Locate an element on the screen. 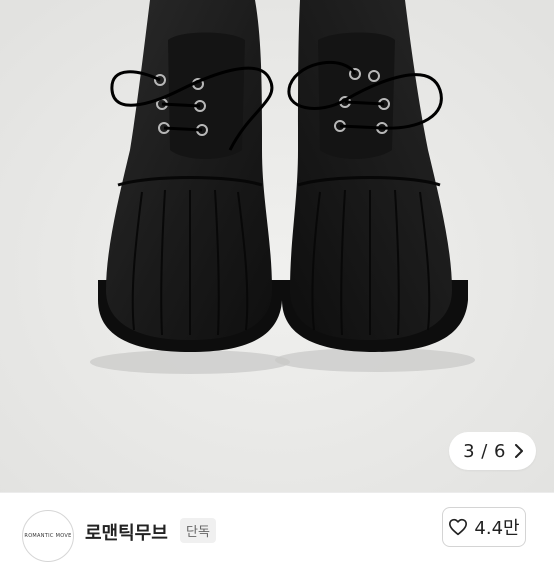 The image size is (554, 562). shop-bar: ROMANTIC MOVE 로맨틱무브 단독 4.4만 is located at coordinates (277, 527).